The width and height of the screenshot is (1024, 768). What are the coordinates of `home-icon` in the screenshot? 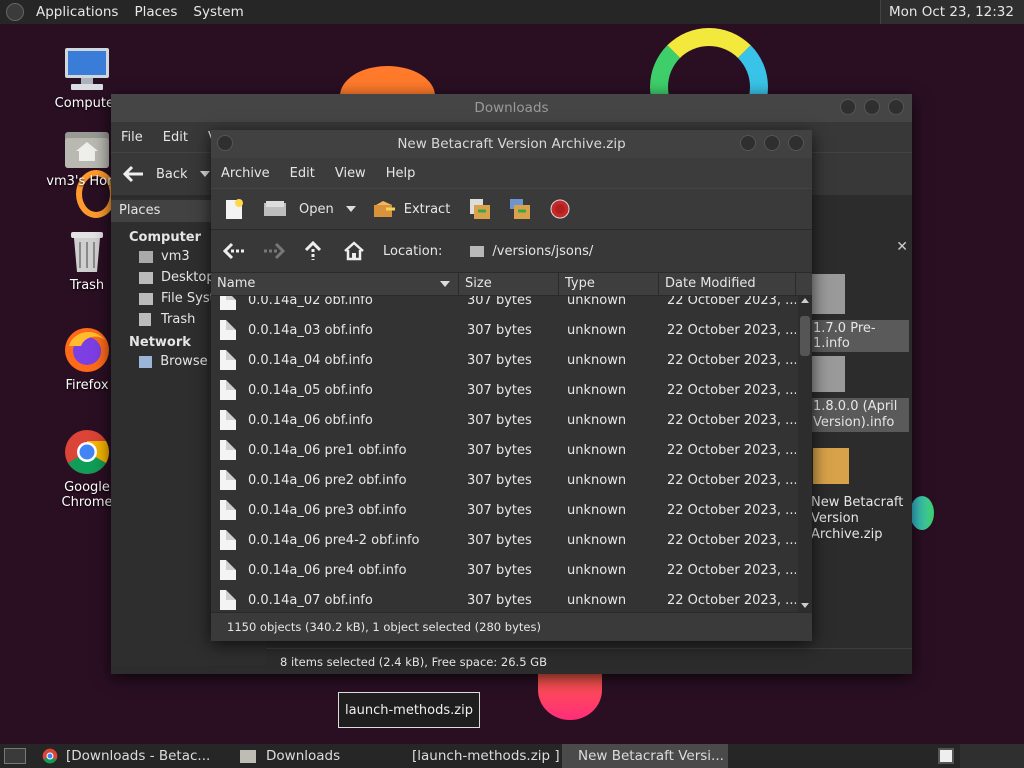 It's located at (146, 256).